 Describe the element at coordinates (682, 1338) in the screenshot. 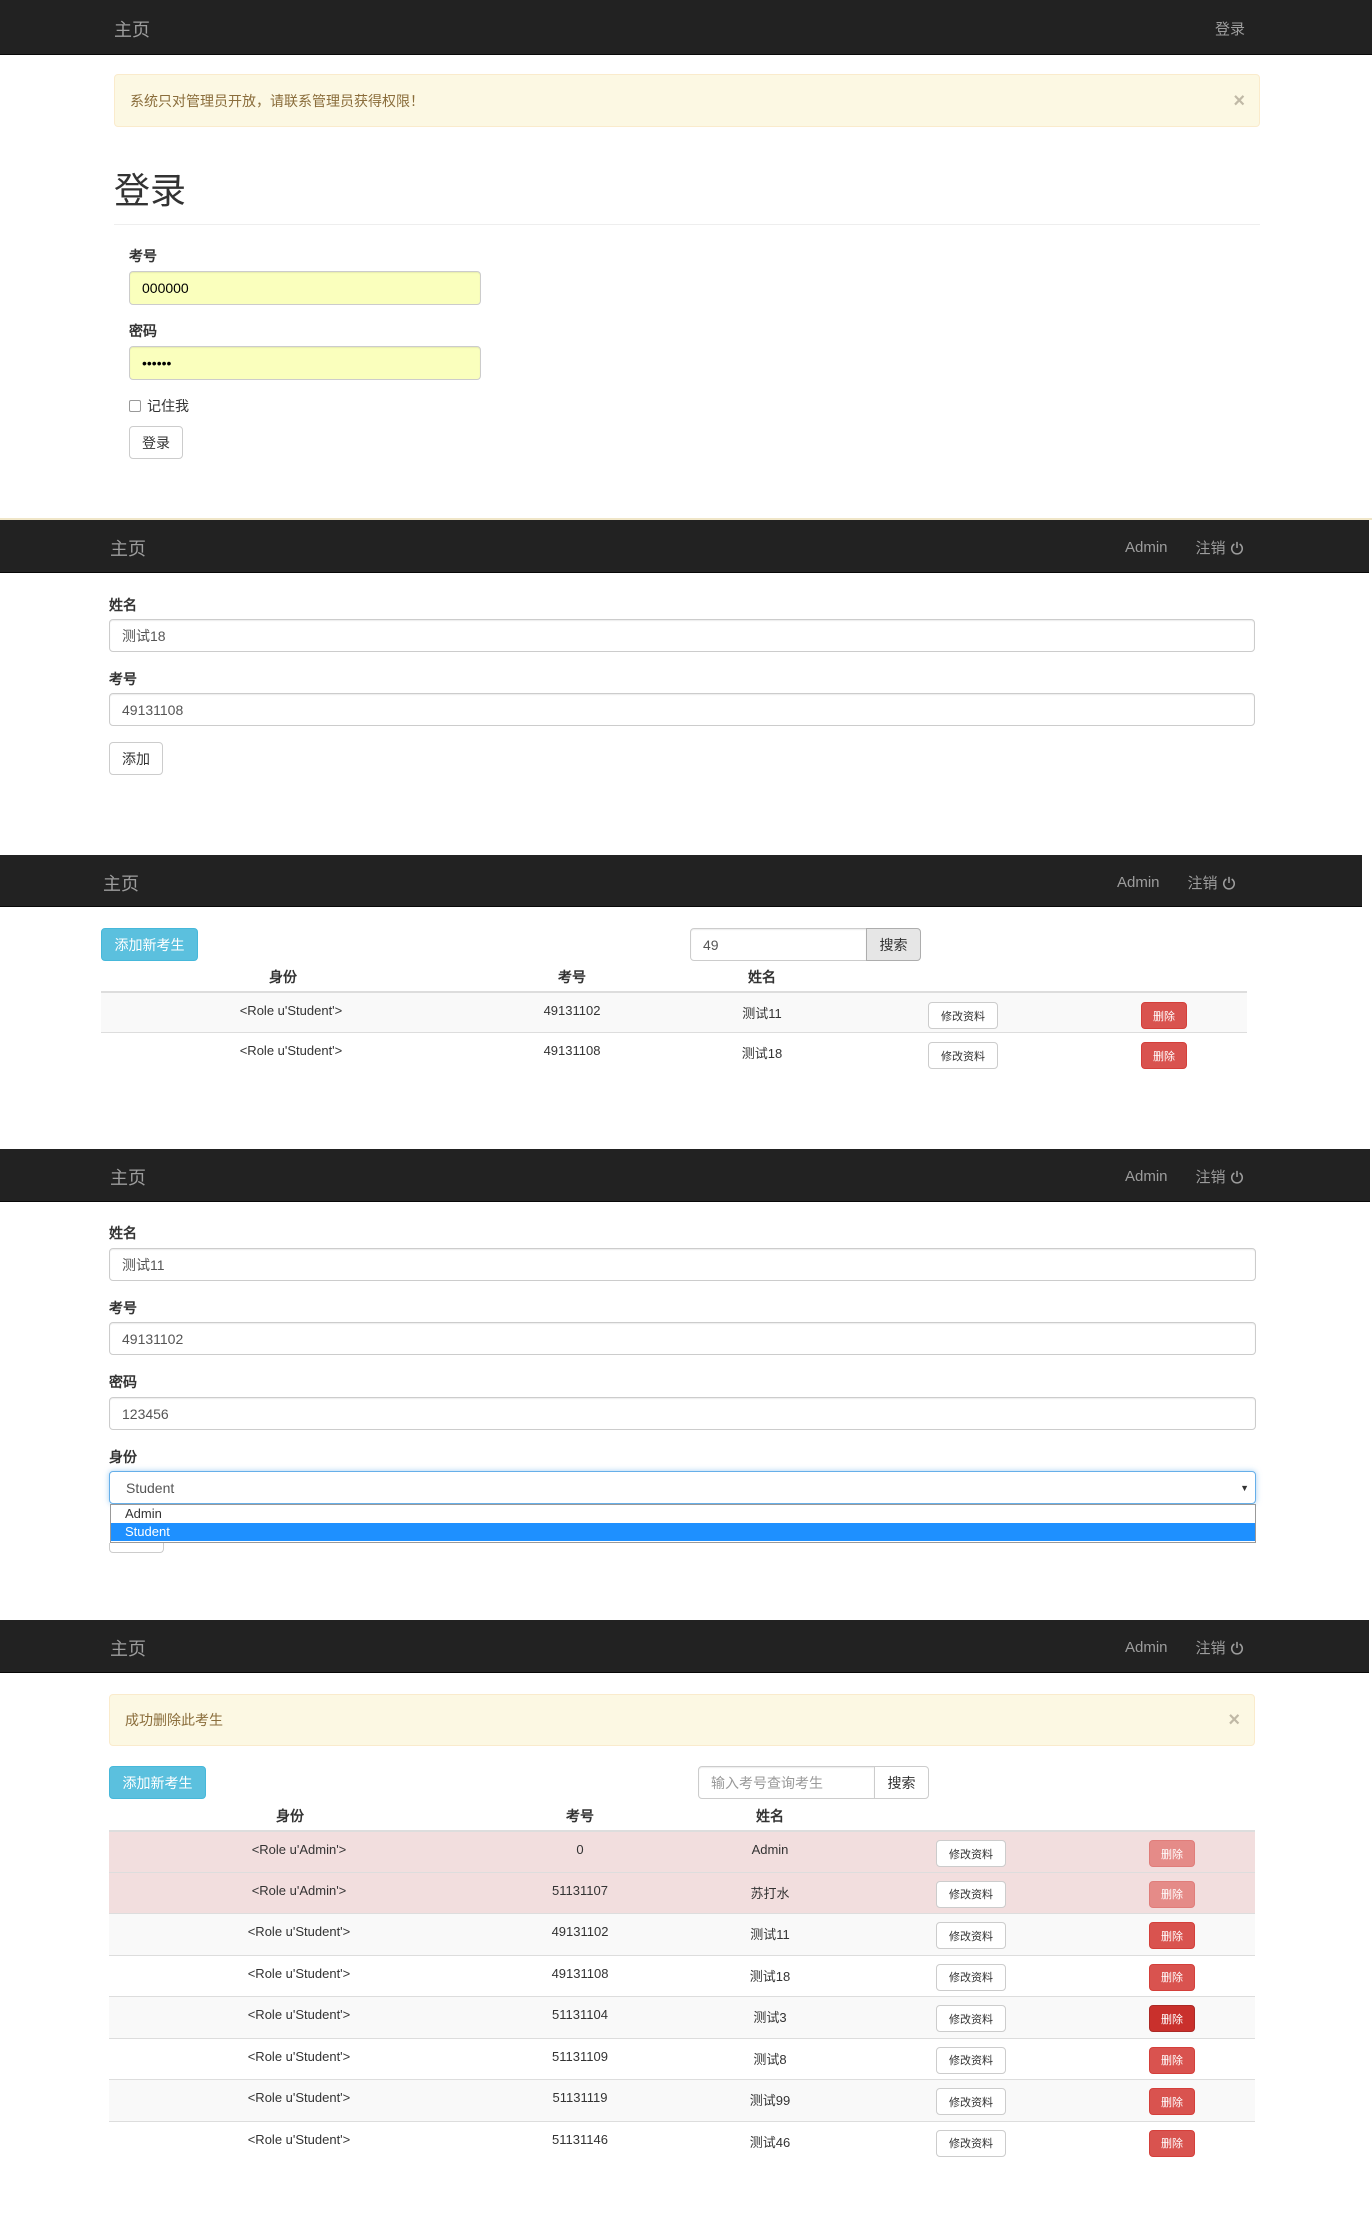

I see `id-field: 49131102` at that location.